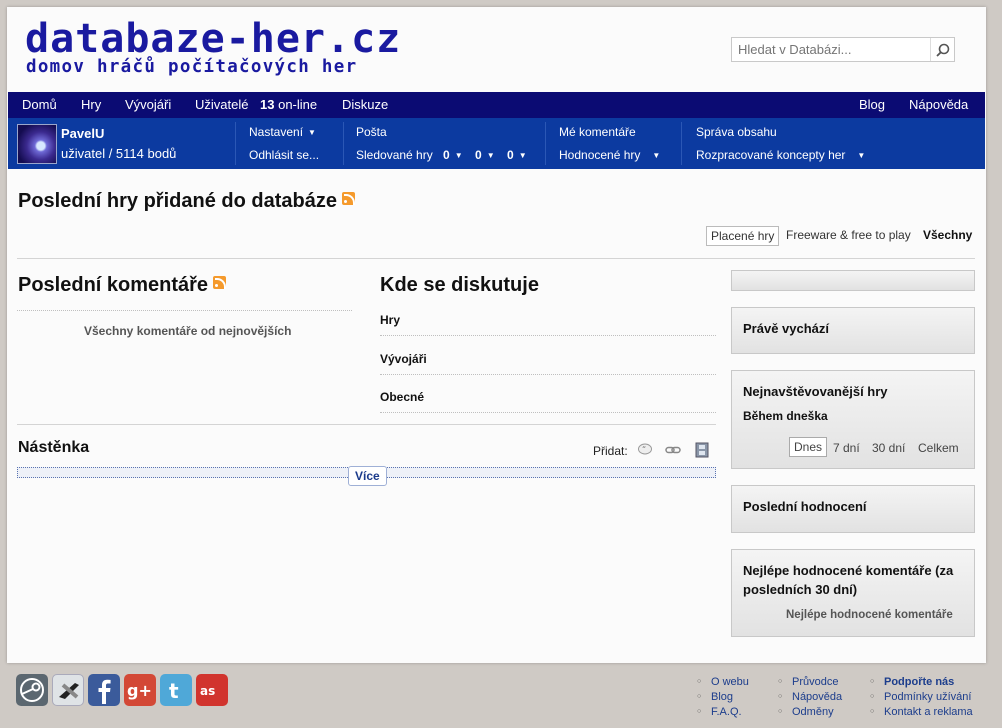  What do you see at coordinates (140, 690) in the screenshot?
I see `google-plus-icon: g+` at bounding box center [140, 690].